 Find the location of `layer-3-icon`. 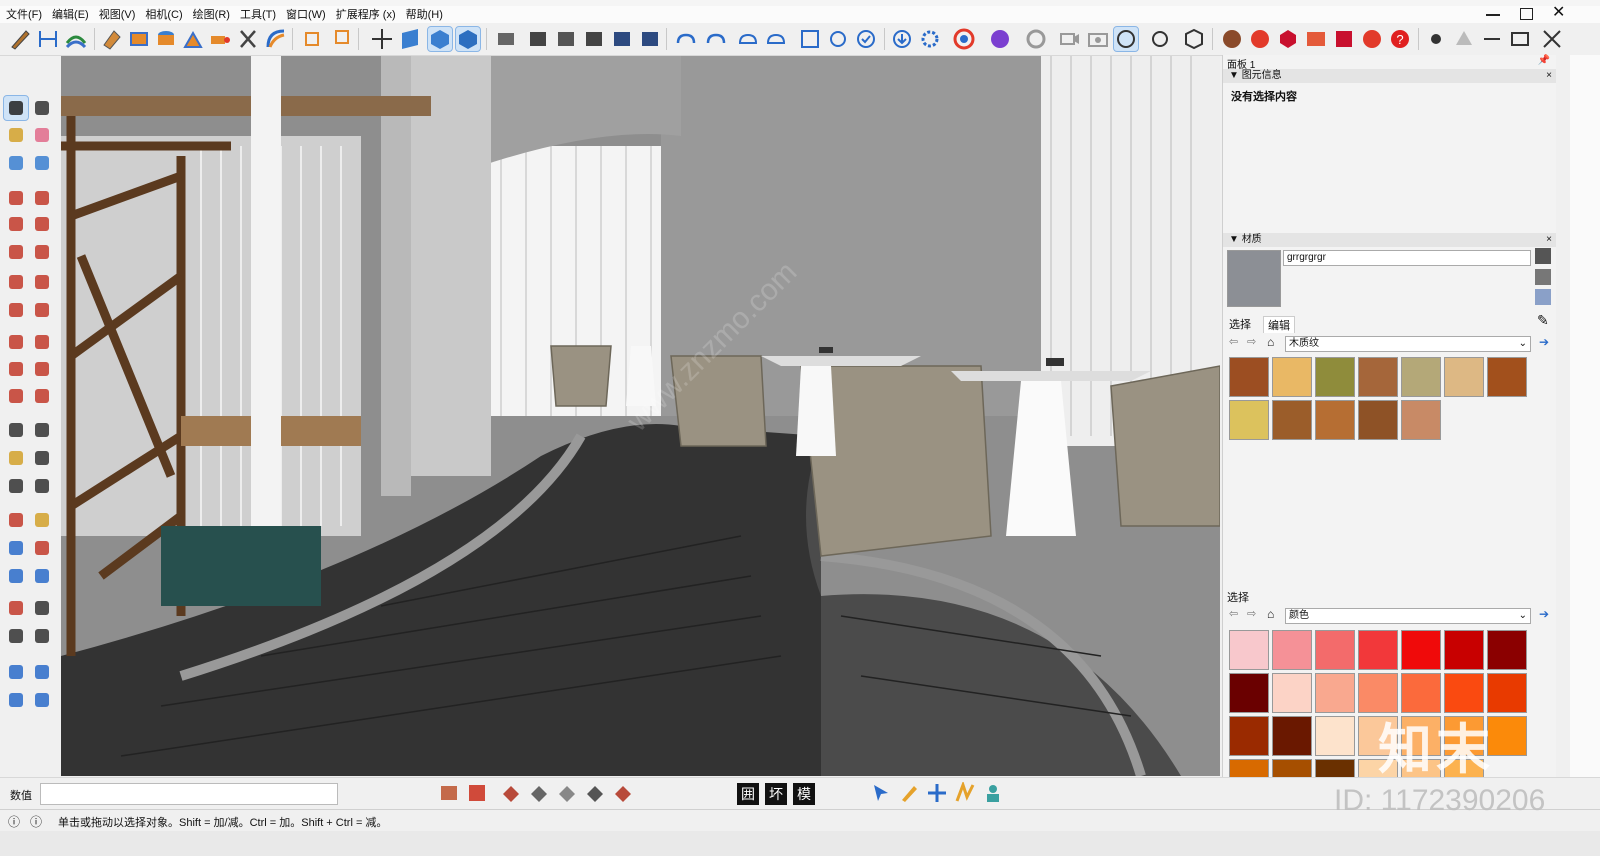

layer-3-icon is located at coordinates (567, 793).